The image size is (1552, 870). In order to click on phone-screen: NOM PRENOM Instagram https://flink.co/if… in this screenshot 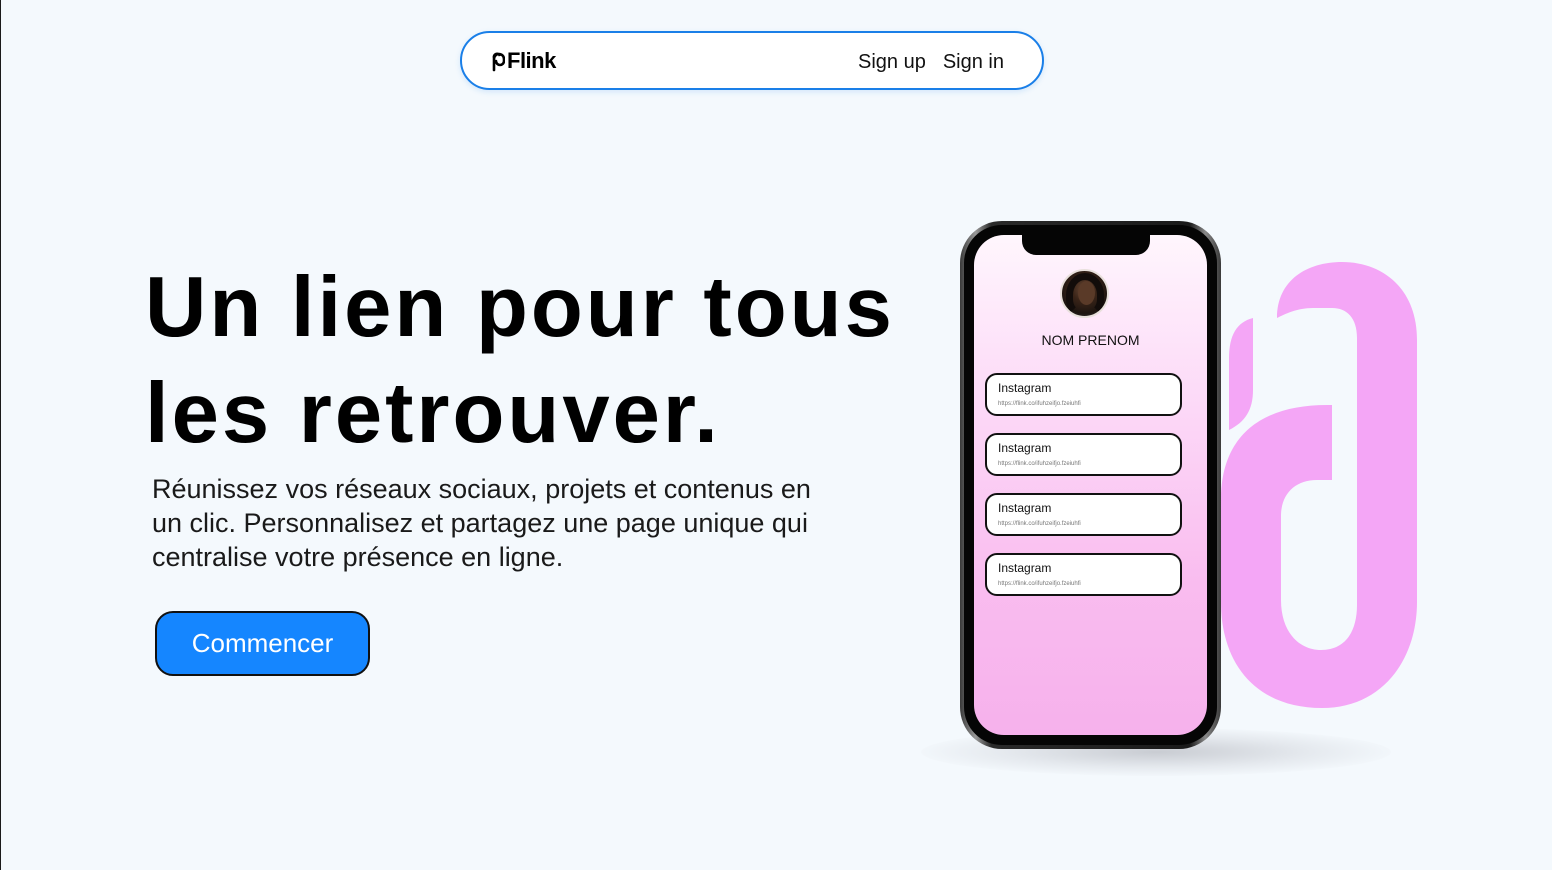, I will do `click(1090, 485)`.